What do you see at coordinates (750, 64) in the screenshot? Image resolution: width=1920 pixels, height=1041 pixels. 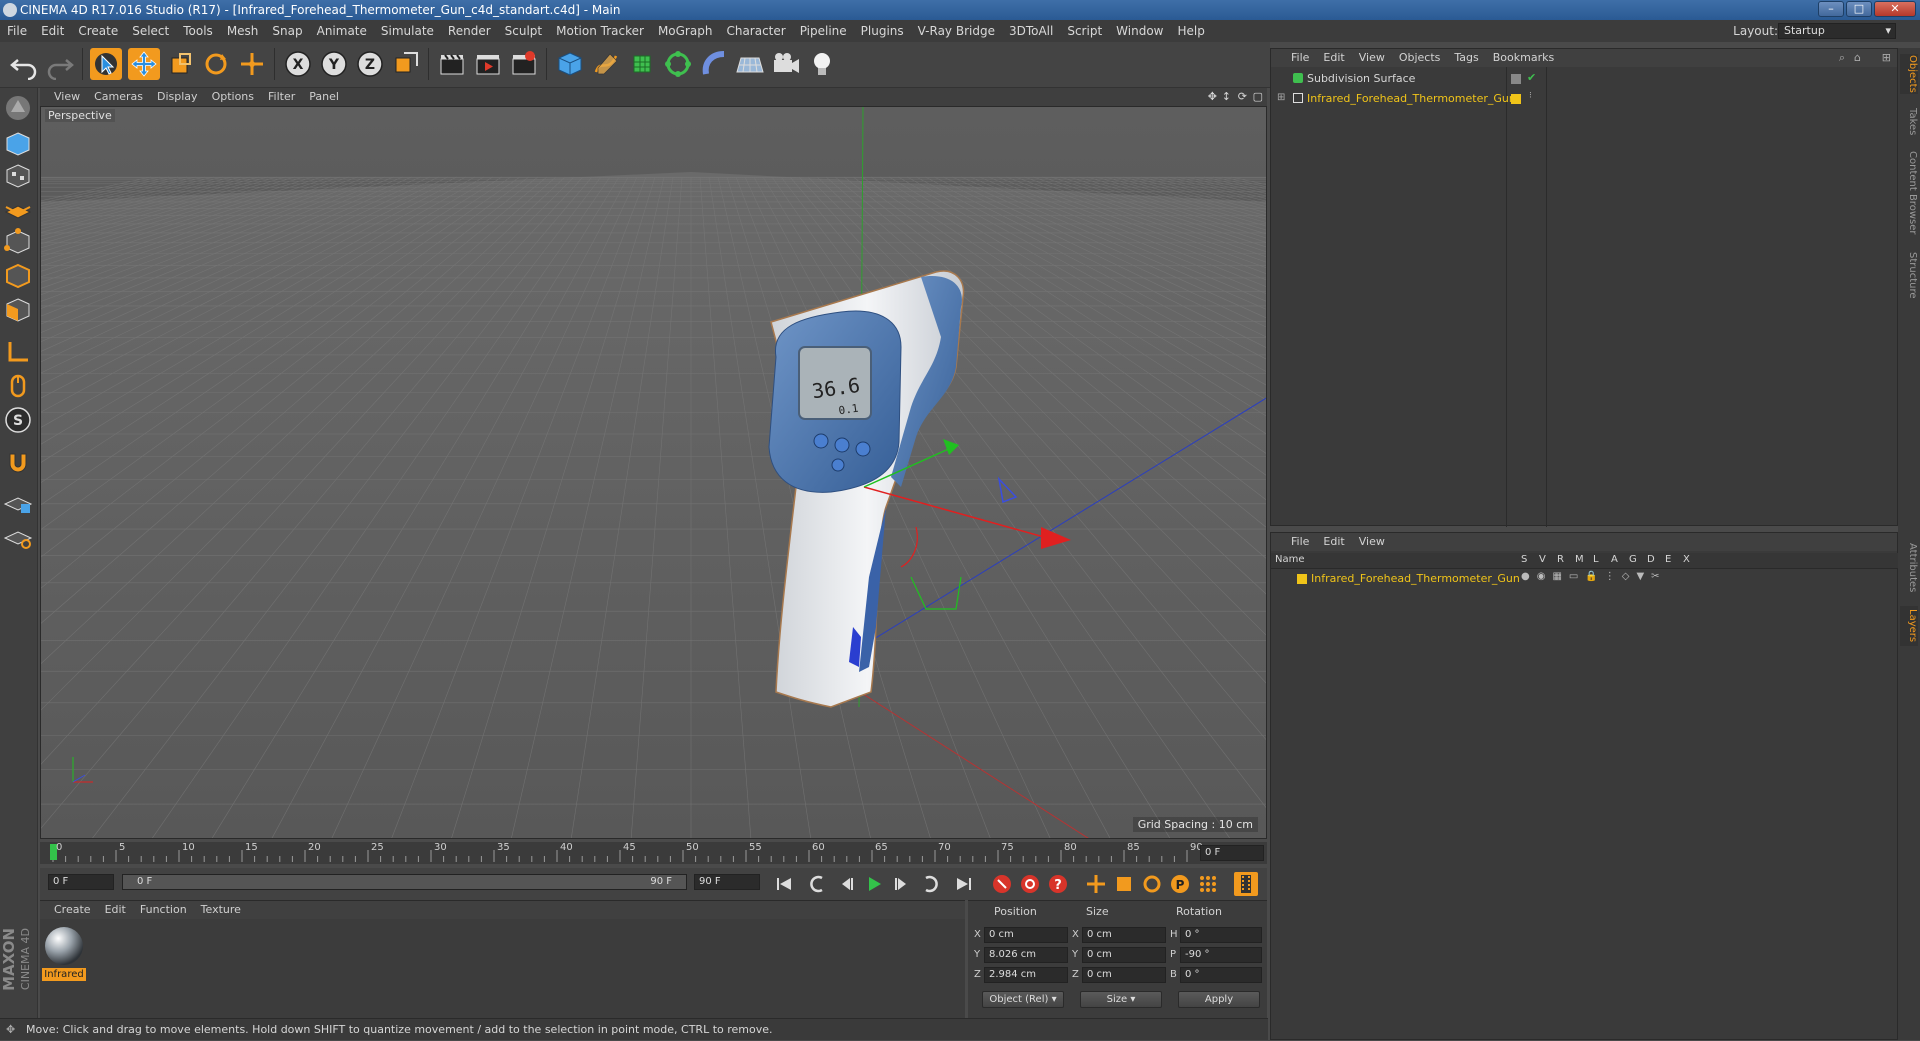 I see `add-floor-button` at bounding box center [750, 64].